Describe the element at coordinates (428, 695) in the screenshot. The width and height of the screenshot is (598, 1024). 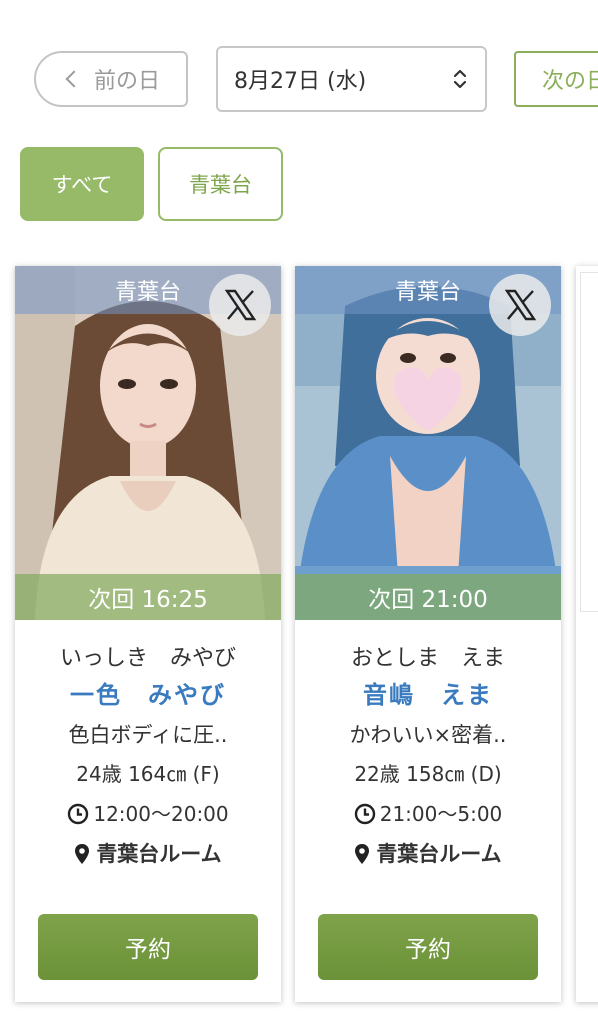
I see `cast-name: 音嶋 えま` at that location.